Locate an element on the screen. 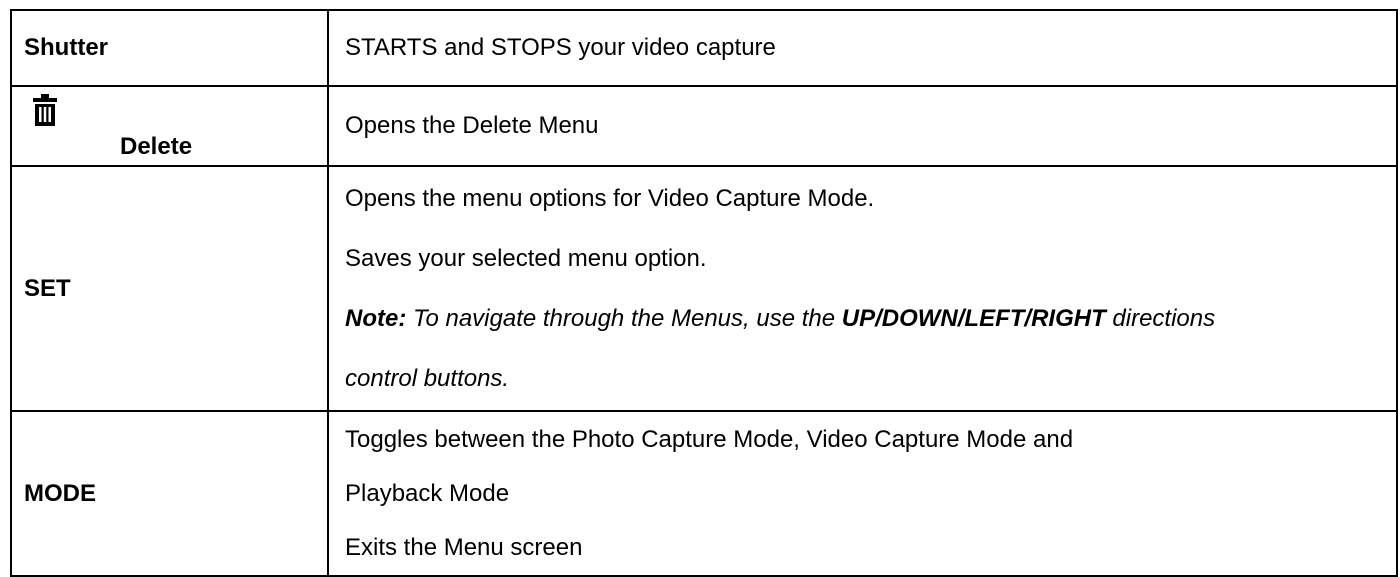 Image resolution: width=1400 pixels, height=577 pixels. note-emphasis: UP/DOWN/LEFT/RIGHT is located at coordinates (973, 318).